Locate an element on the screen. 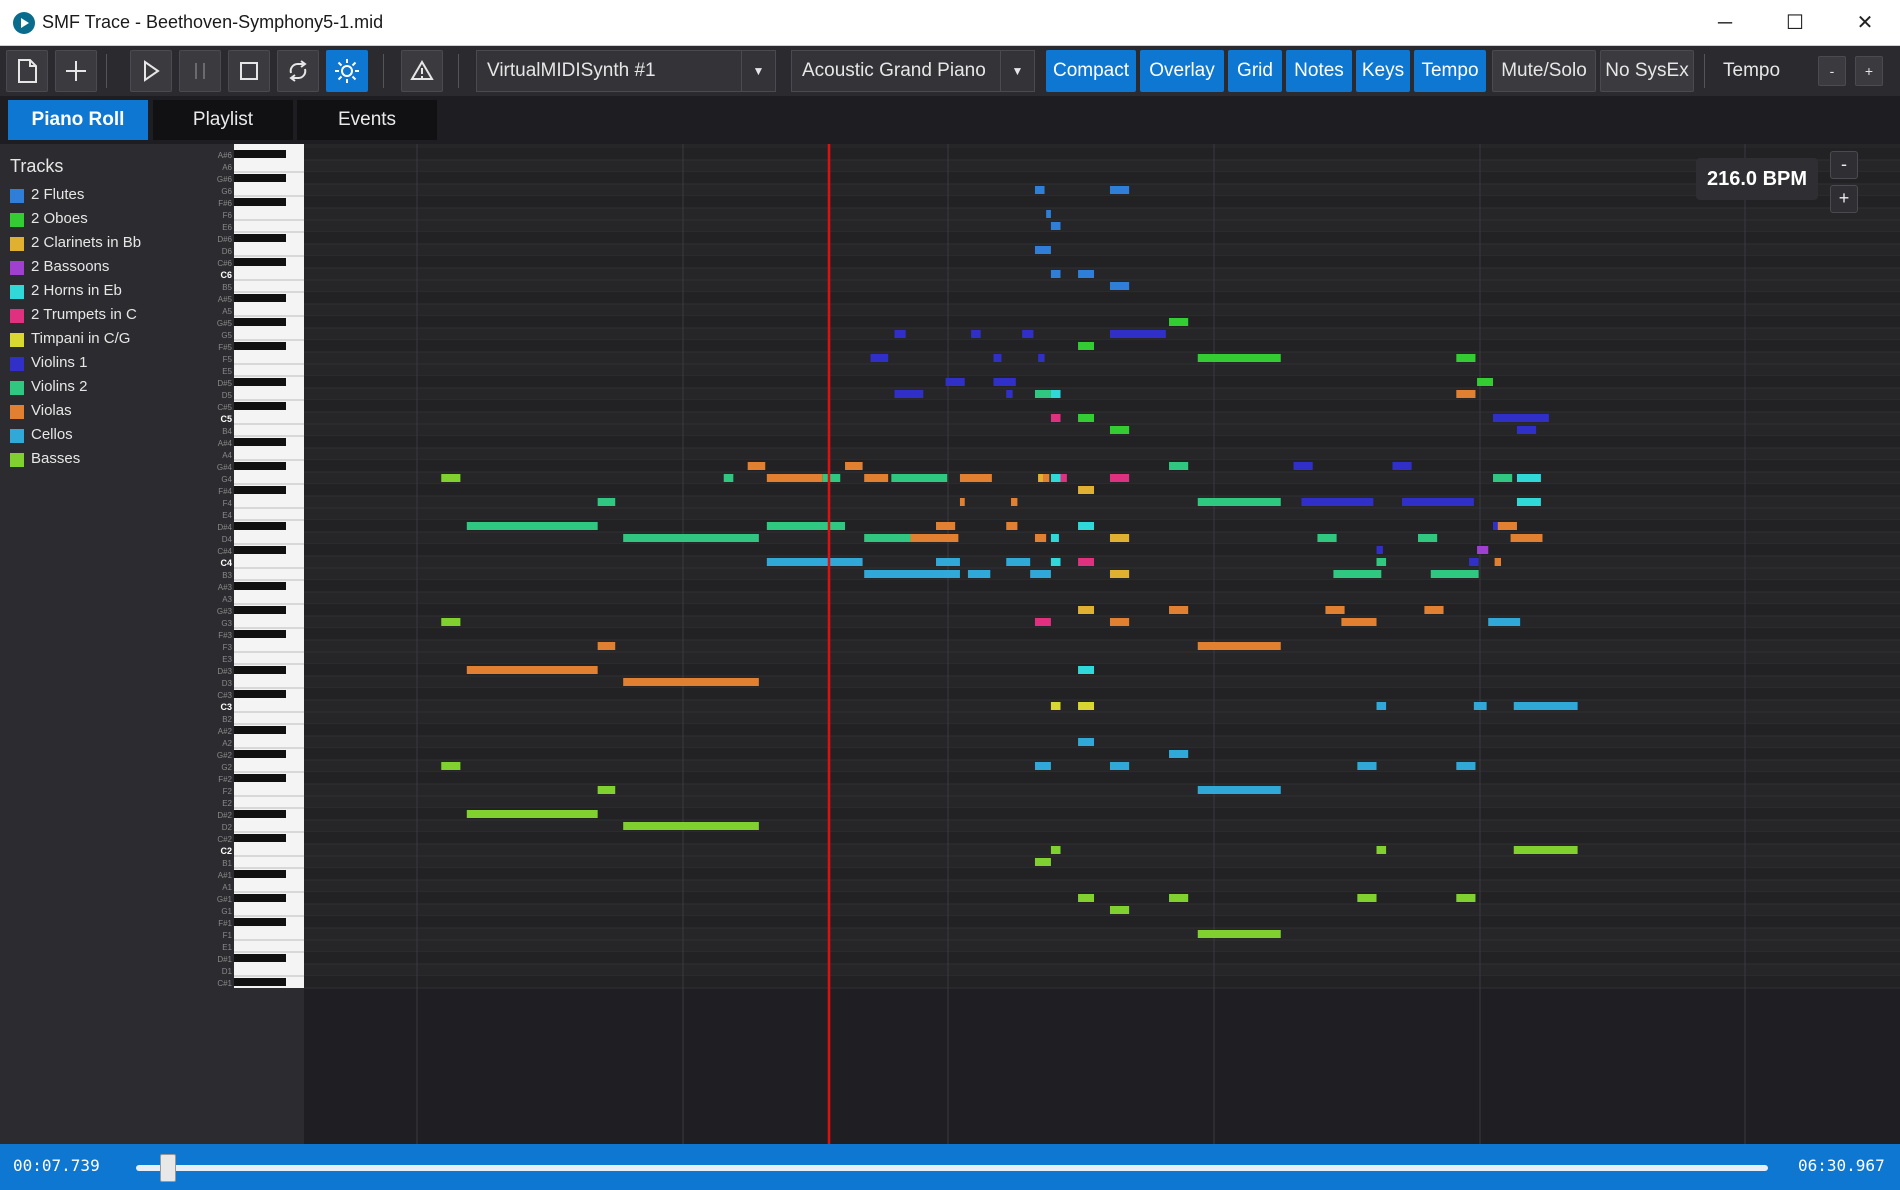 The height and width of the screenshot is (1190, 1900). add-button is located at coordinates (76, 71).